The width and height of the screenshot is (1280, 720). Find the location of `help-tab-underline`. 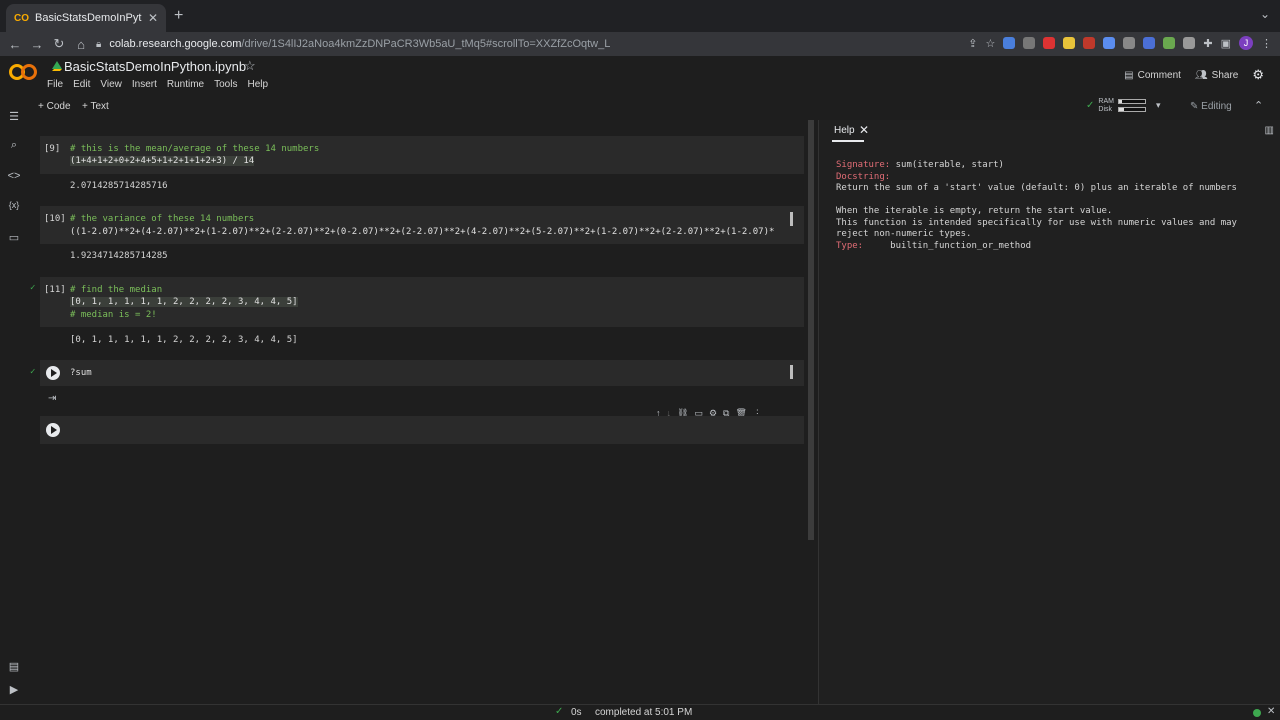

help-tab-underline is located at coordinates (848, 141).